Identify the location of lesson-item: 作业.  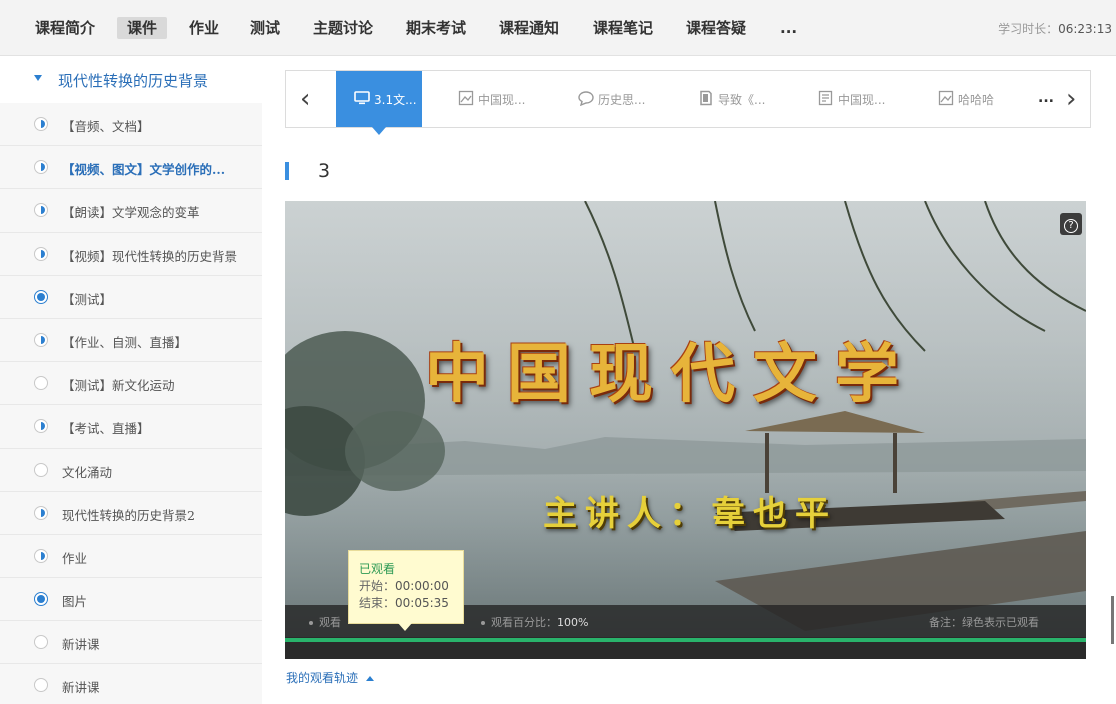
(131, 557).